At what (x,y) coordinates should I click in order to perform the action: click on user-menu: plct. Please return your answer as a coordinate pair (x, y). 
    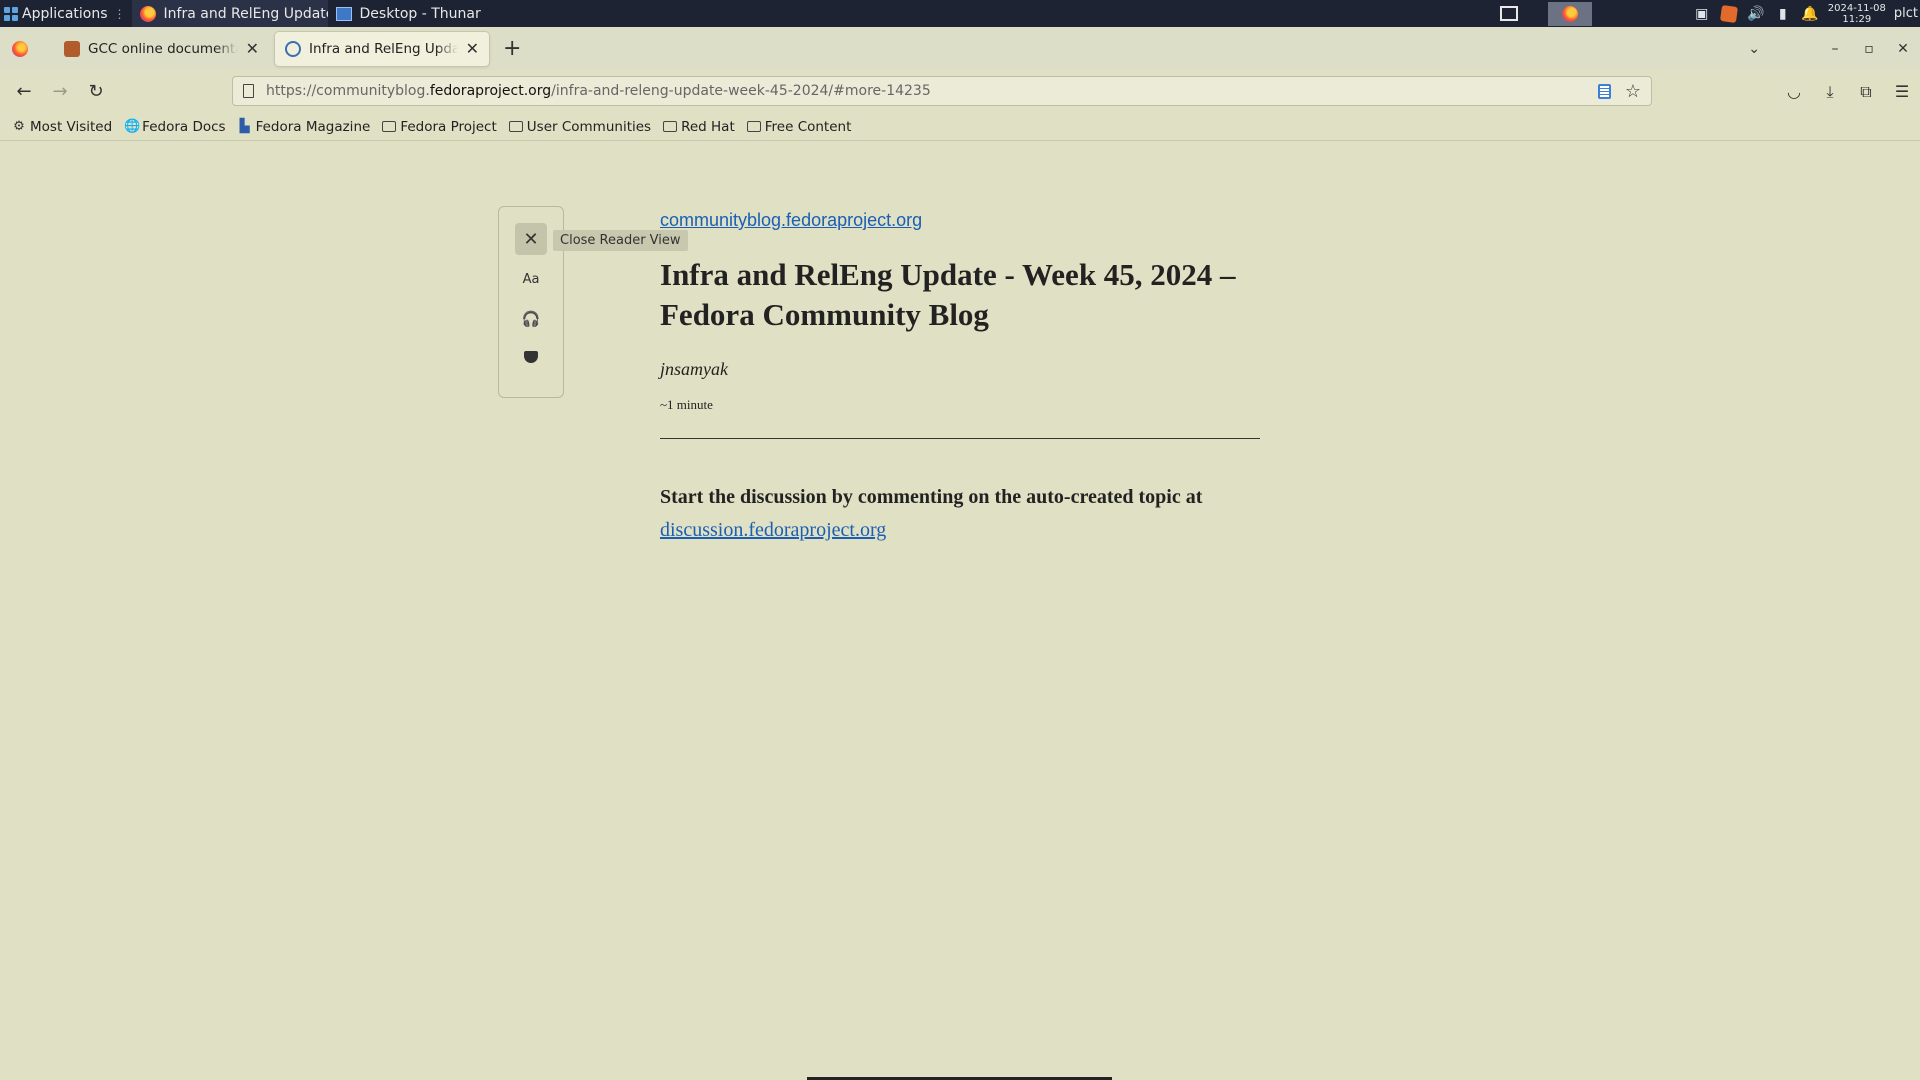
    Looking at the image, I should click on (1906, 13).